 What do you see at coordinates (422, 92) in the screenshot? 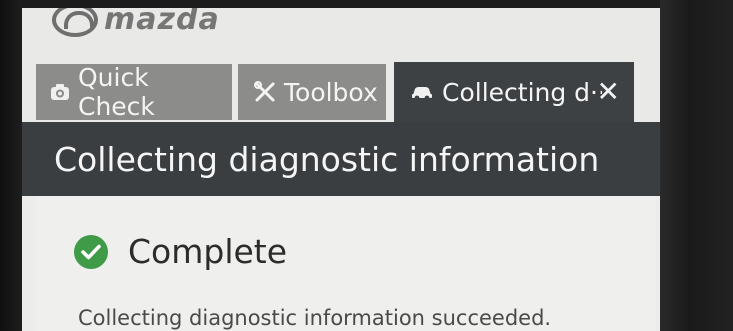
I see `car-icon` at bounding box center [422, 92].